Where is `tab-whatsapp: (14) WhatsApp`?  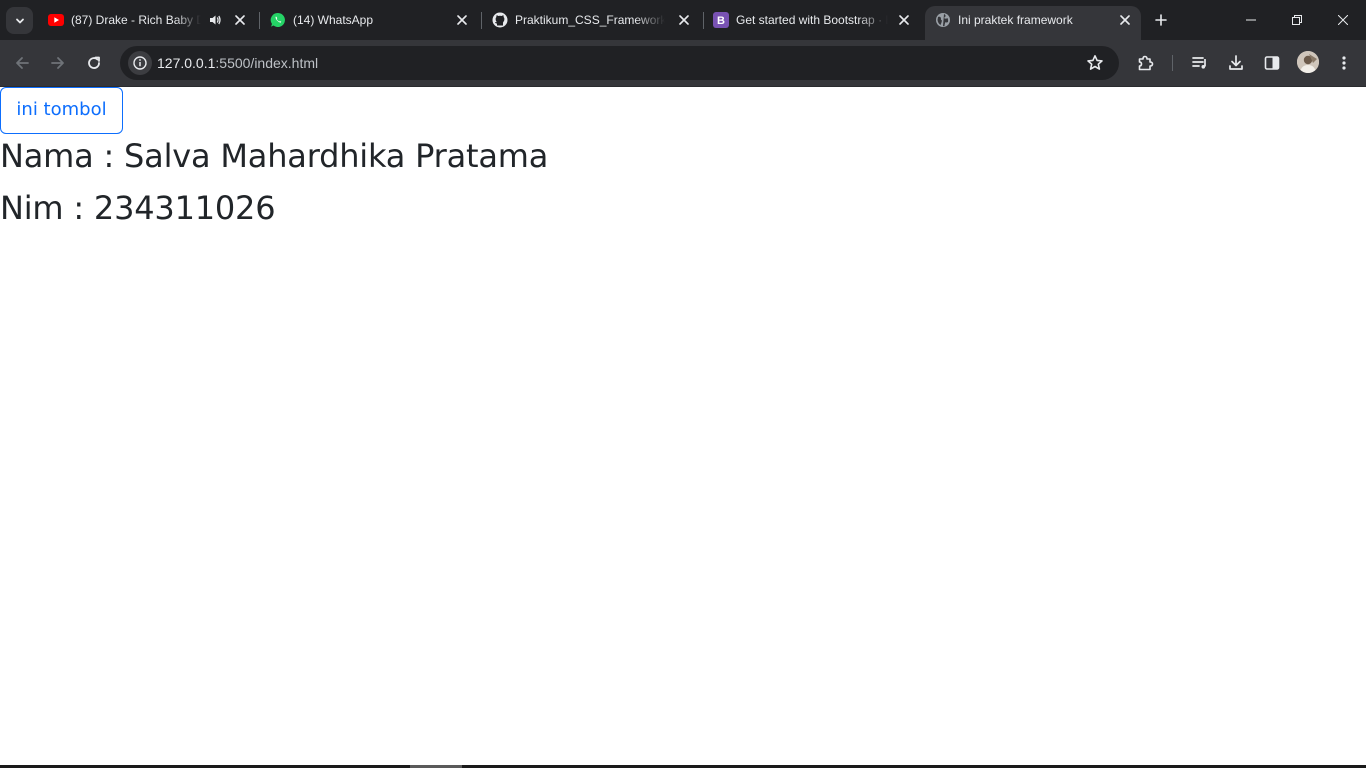 tab-whatsapp: (14) WhatsApp is located at coordinates (369, 20).